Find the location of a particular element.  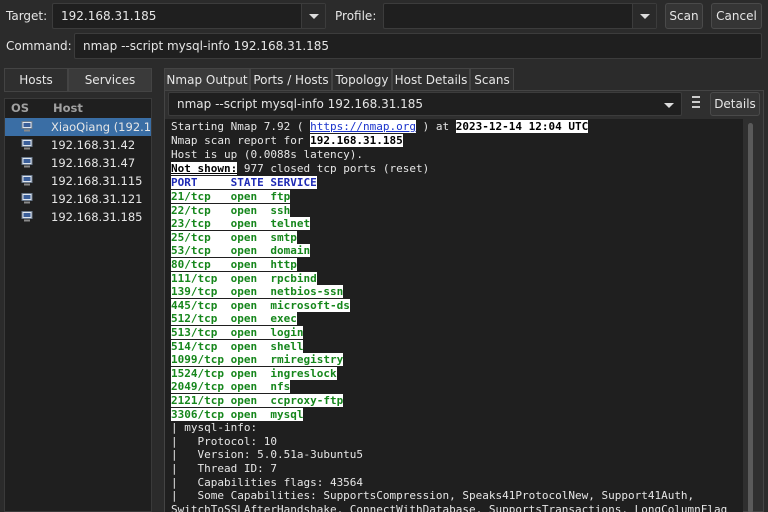

port-number: 21/tcp is located at coordinates (191, 196).